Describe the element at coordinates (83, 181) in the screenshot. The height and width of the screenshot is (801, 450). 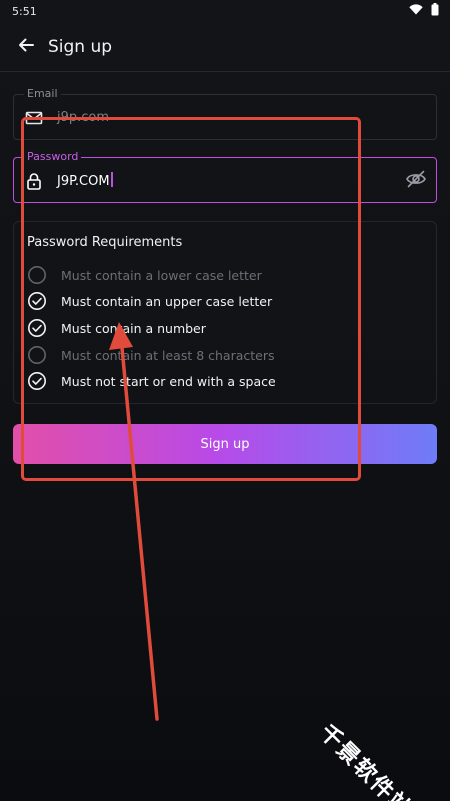
I see `password-input: J9P.COM` at that location.